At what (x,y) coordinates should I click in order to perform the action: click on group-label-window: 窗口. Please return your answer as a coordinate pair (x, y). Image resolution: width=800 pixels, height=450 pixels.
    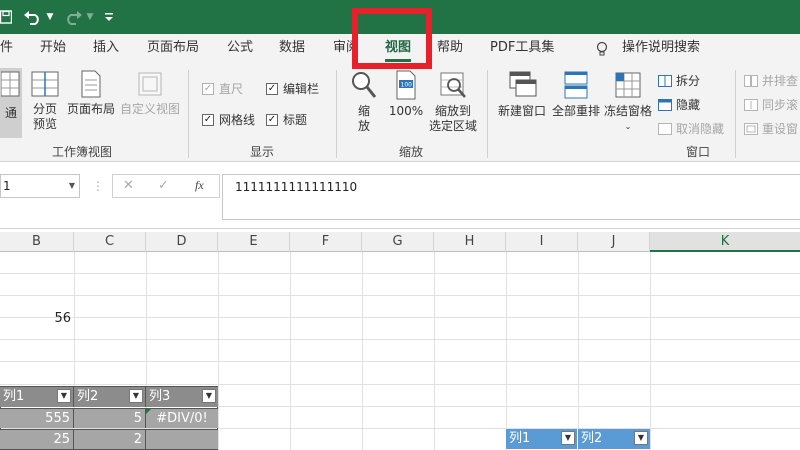
    Looking at the image, I should click on (698, 152).